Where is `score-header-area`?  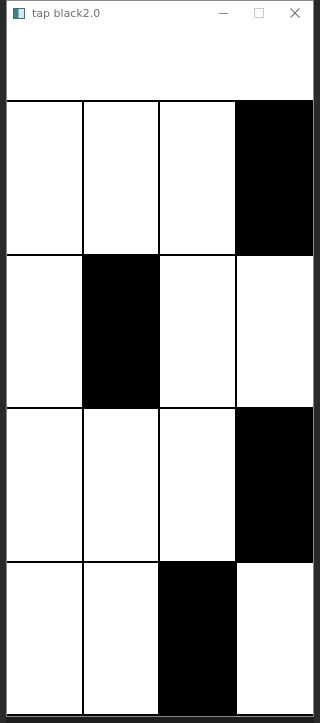
score-header-area is located at coordinates (160, 62).